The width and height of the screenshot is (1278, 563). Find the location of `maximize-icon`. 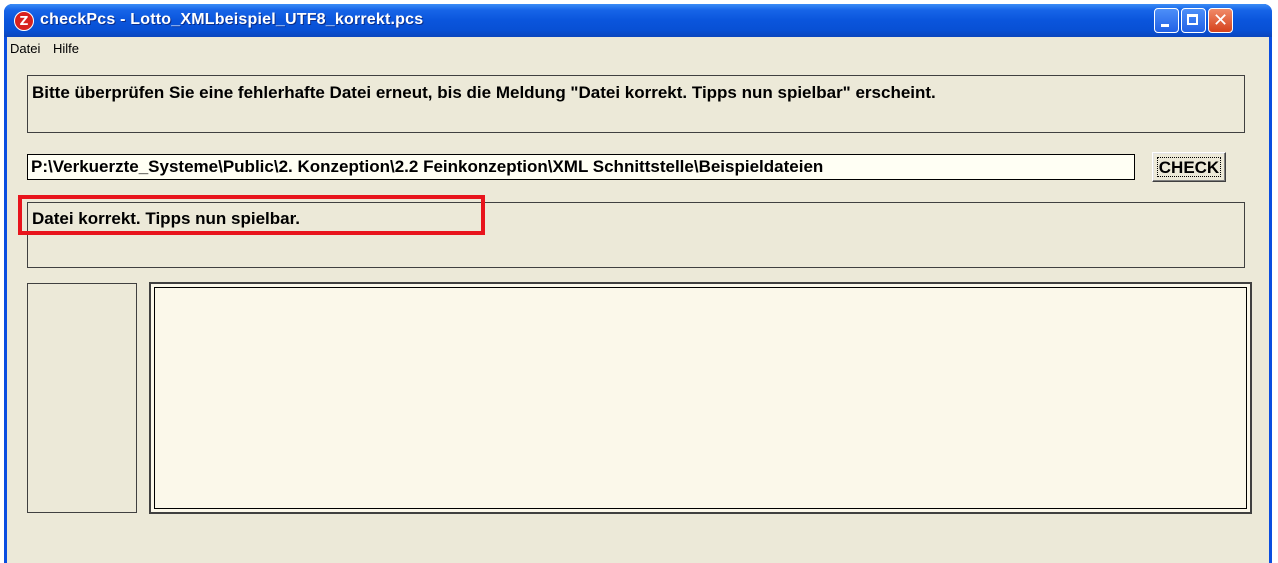

maximize-icon is located at coordinates (1192, 19).